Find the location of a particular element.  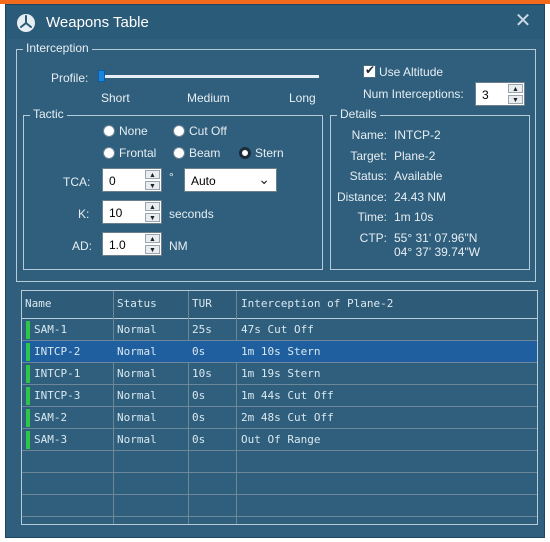

detail-status-label: Status: is located at coordinates (368, 176).